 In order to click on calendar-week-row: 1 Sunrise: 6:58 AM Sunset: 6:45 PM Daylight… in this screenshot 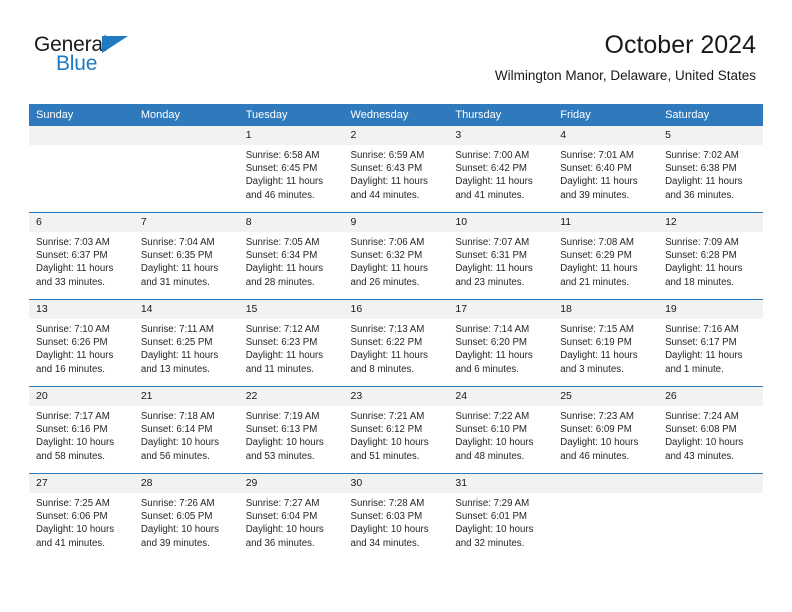, I will do `click(396, 169)`.